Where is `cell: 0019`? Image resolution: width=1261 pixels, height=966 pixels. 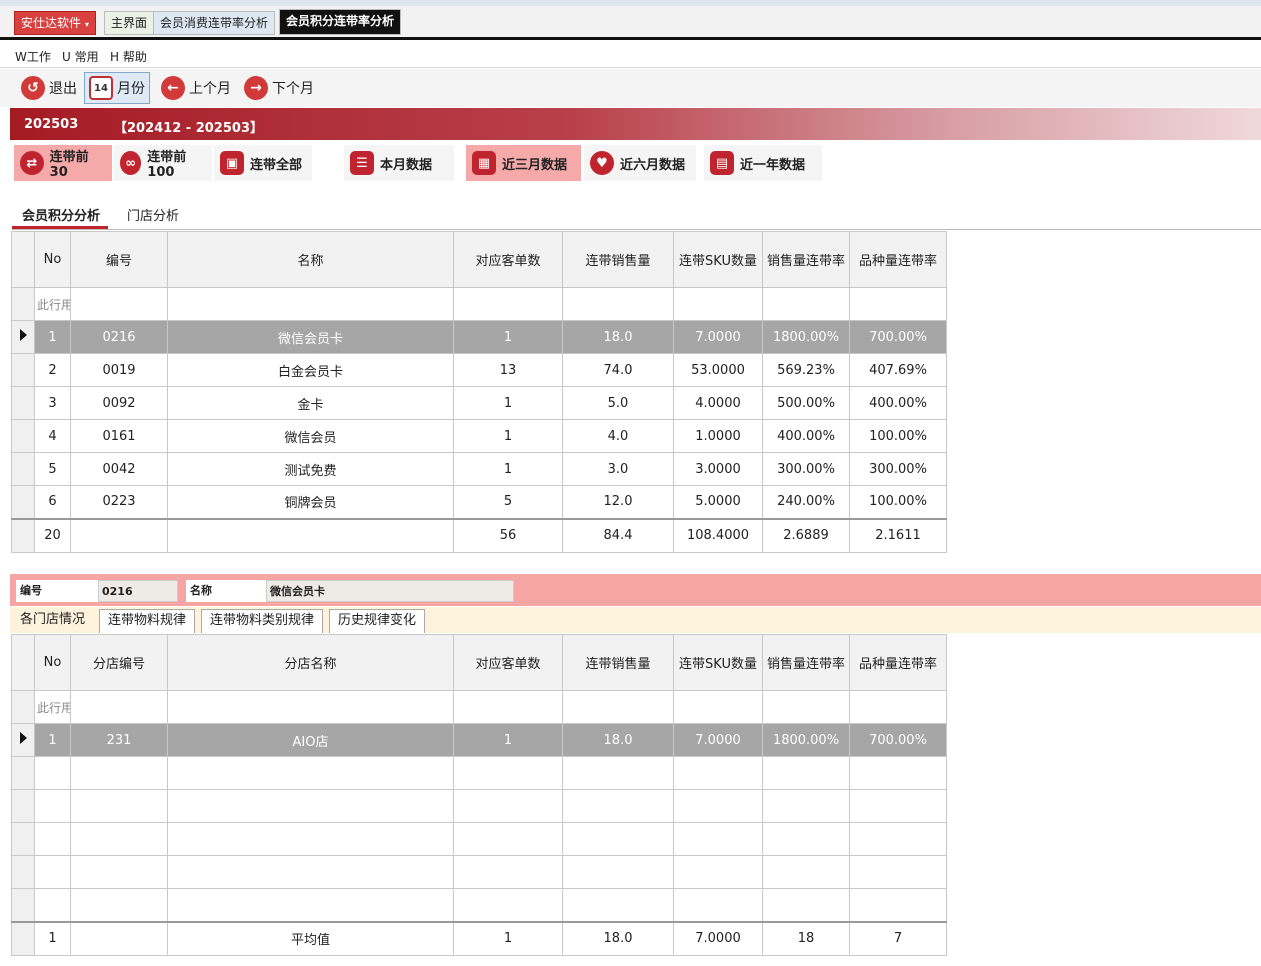
cell: 0019 is located at coordinates (119, 370).